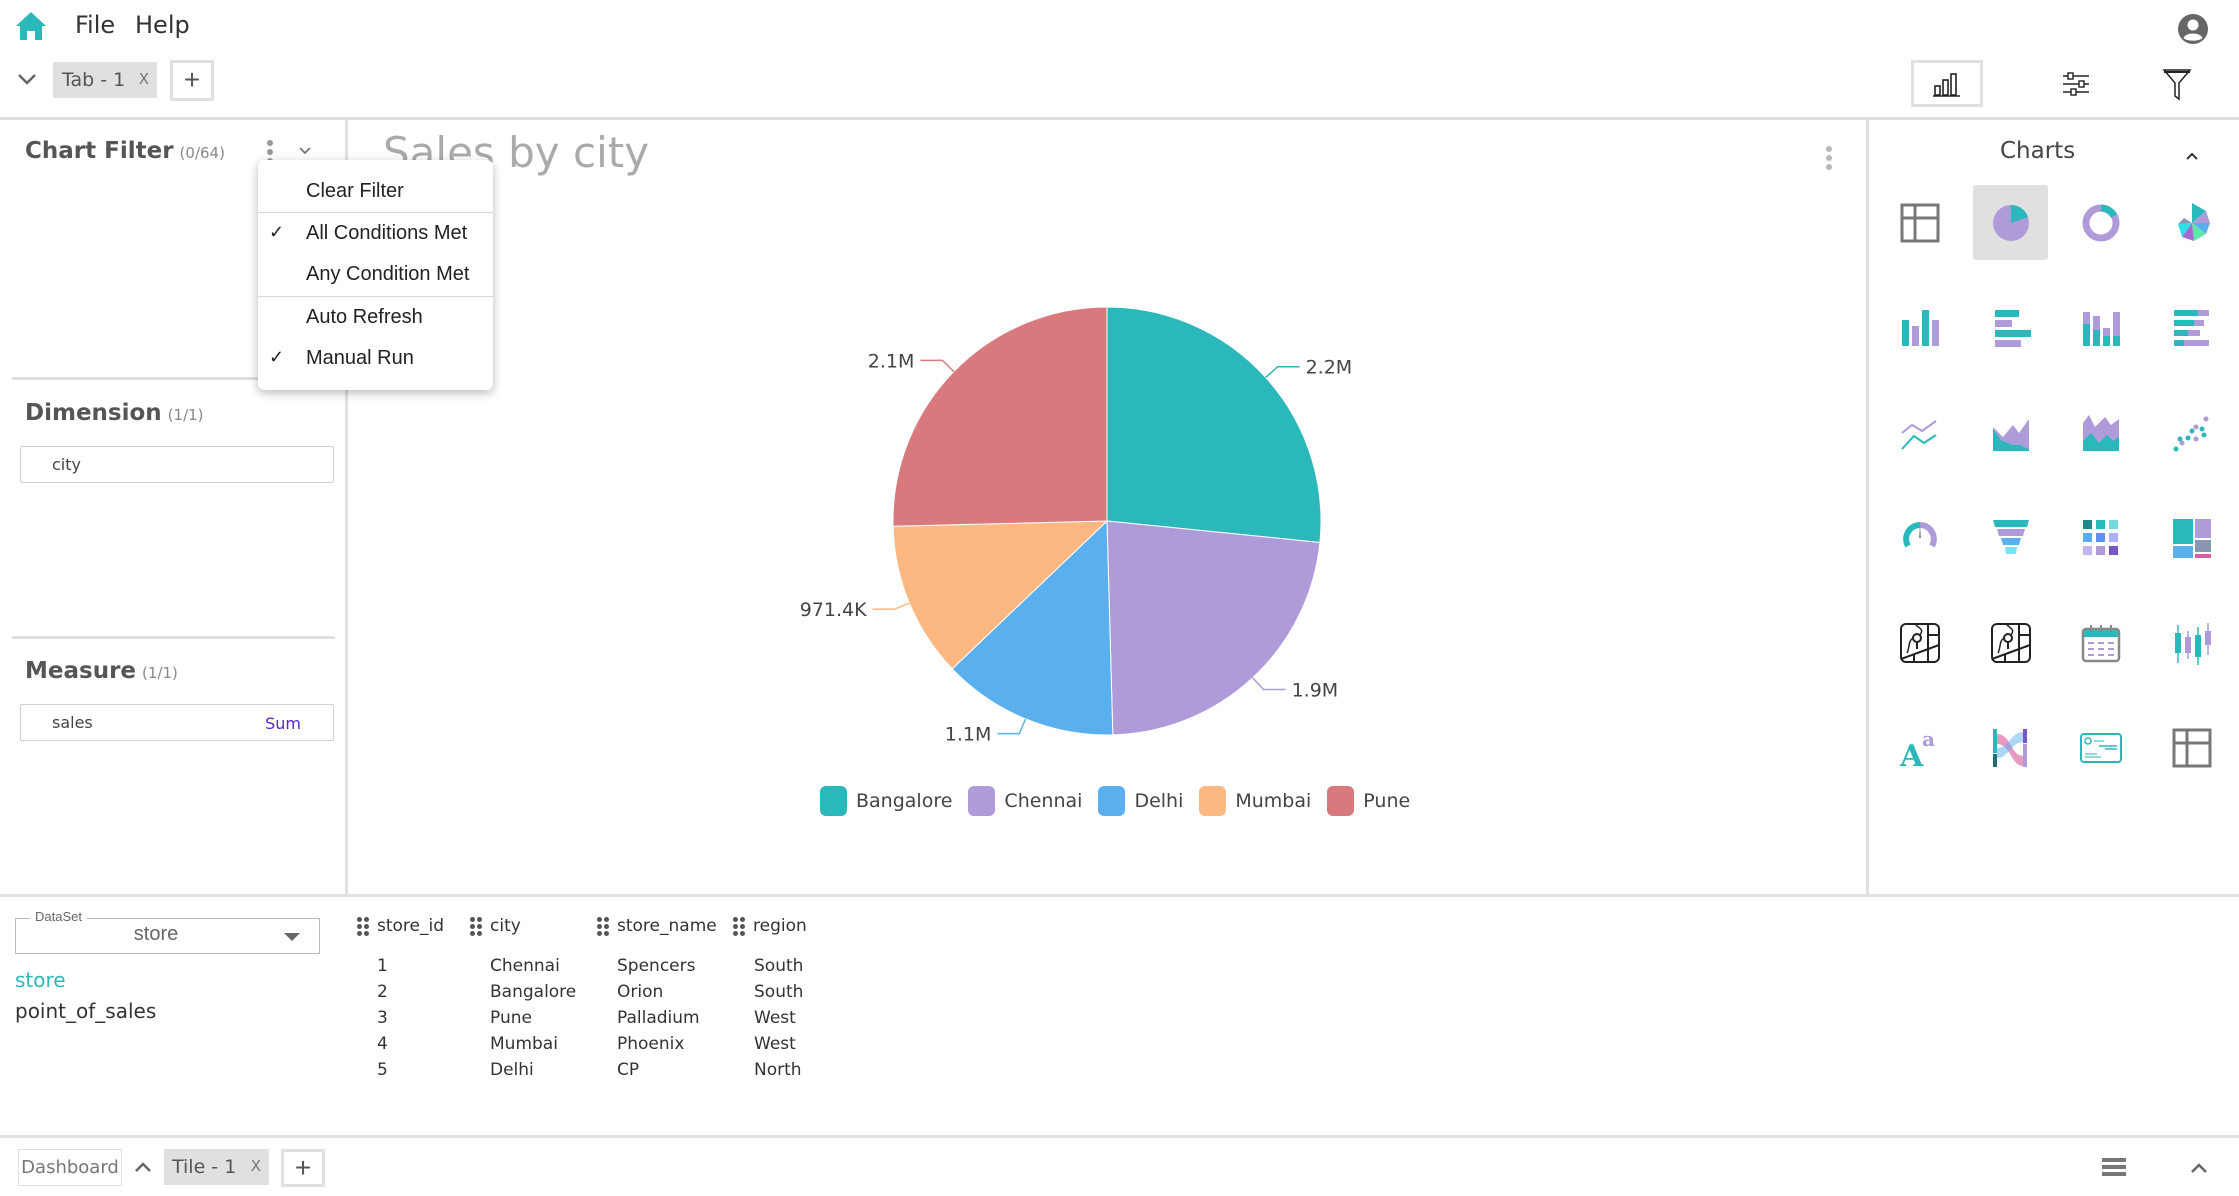  Describe the element at coordinates (1119, 118) in the screenshot. I see `header-divider` at that location.